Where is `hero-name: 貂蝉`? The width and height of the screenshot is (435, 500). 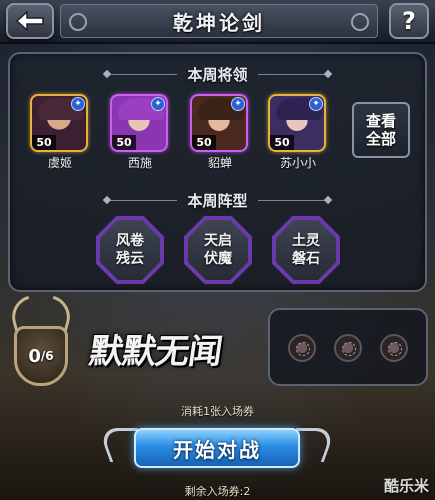
hero-name: 貂蝉 is located at coordinates (219, 163).